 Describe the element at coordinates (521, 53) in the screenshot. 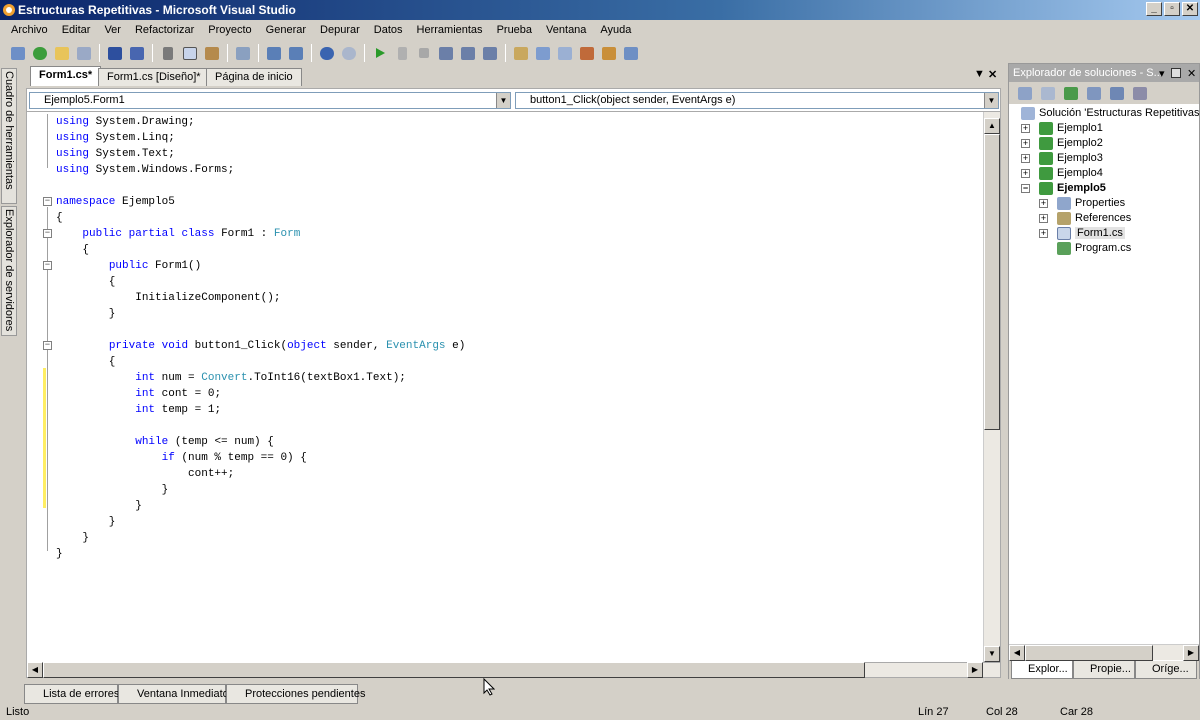

I see `find-in-files-button` at that location.